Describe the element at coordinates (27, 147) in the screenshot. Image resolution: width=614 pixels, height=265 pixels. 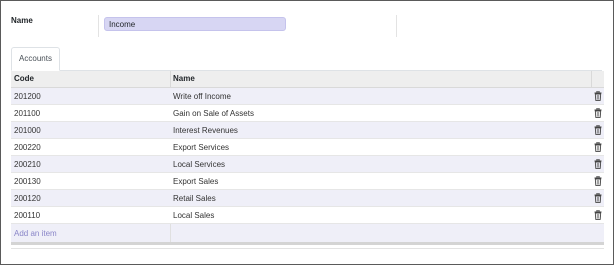
I see `row-code: 200220` at that location.